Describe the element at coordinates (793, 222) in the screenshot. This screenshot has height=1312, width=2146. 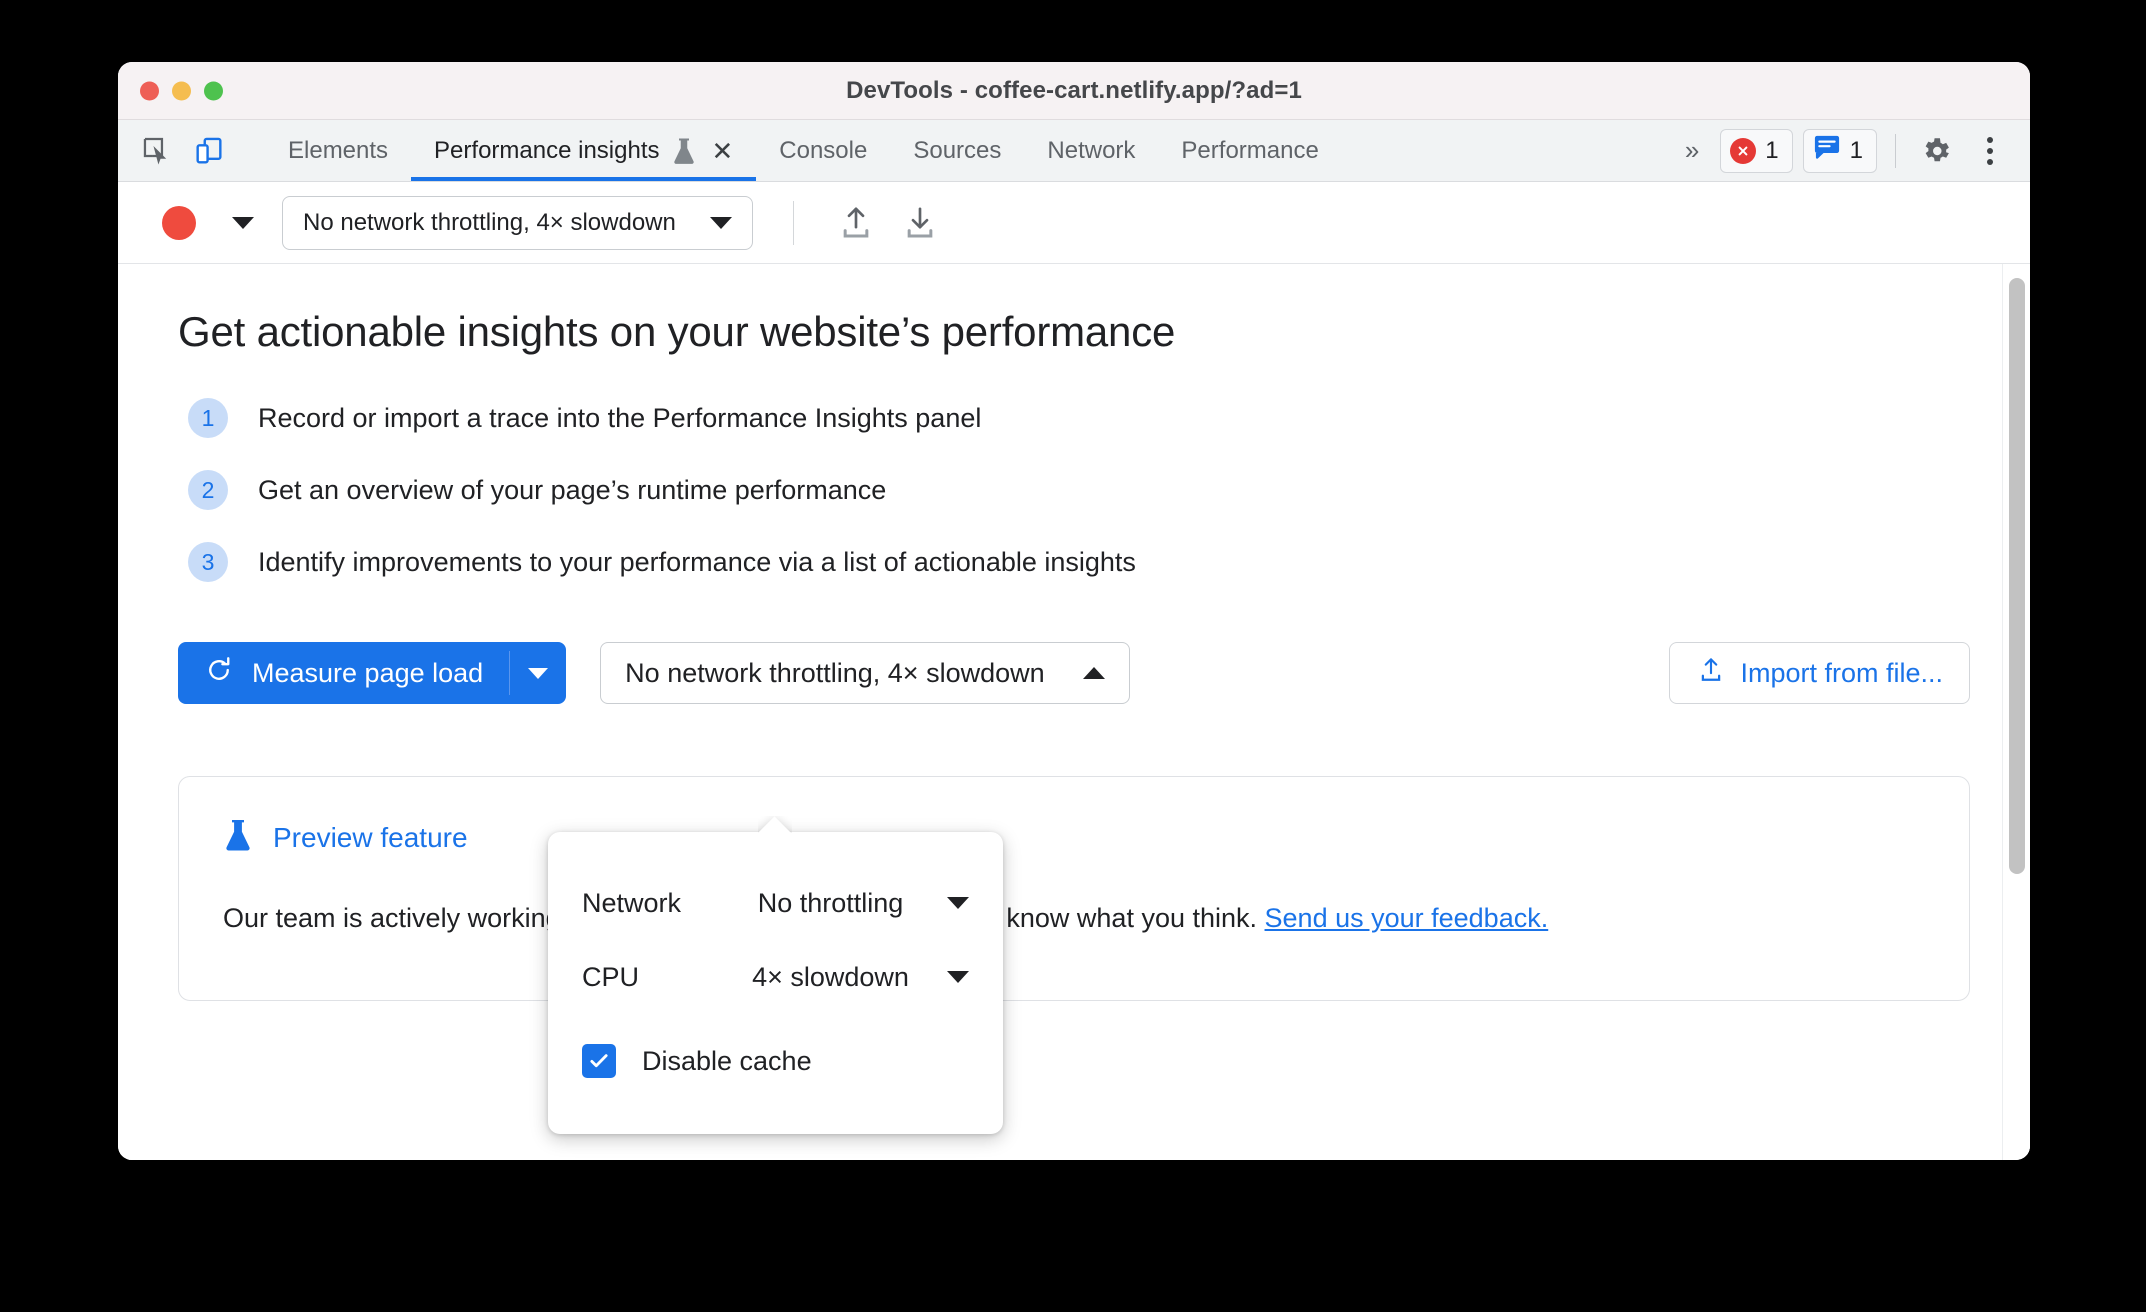
I see `toolbar-divider` at that location.